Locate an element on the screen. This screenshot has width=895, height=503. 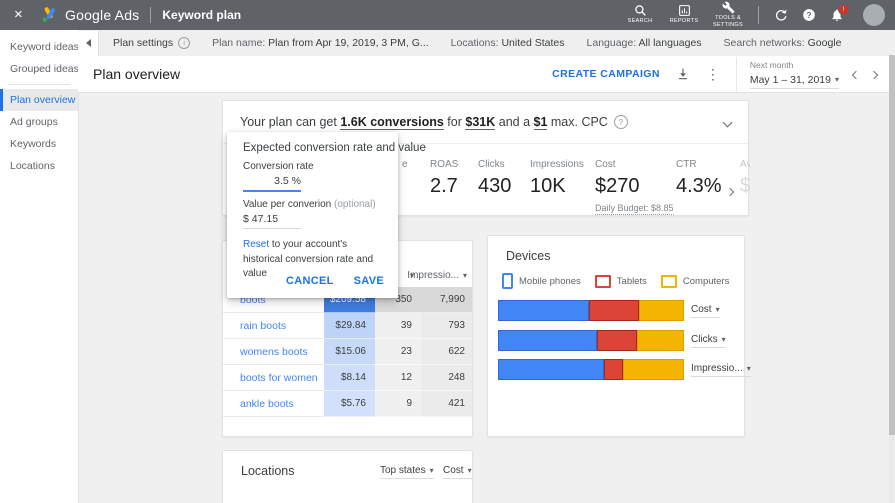
save-button: SAVE is located at coordinates (369, 281).